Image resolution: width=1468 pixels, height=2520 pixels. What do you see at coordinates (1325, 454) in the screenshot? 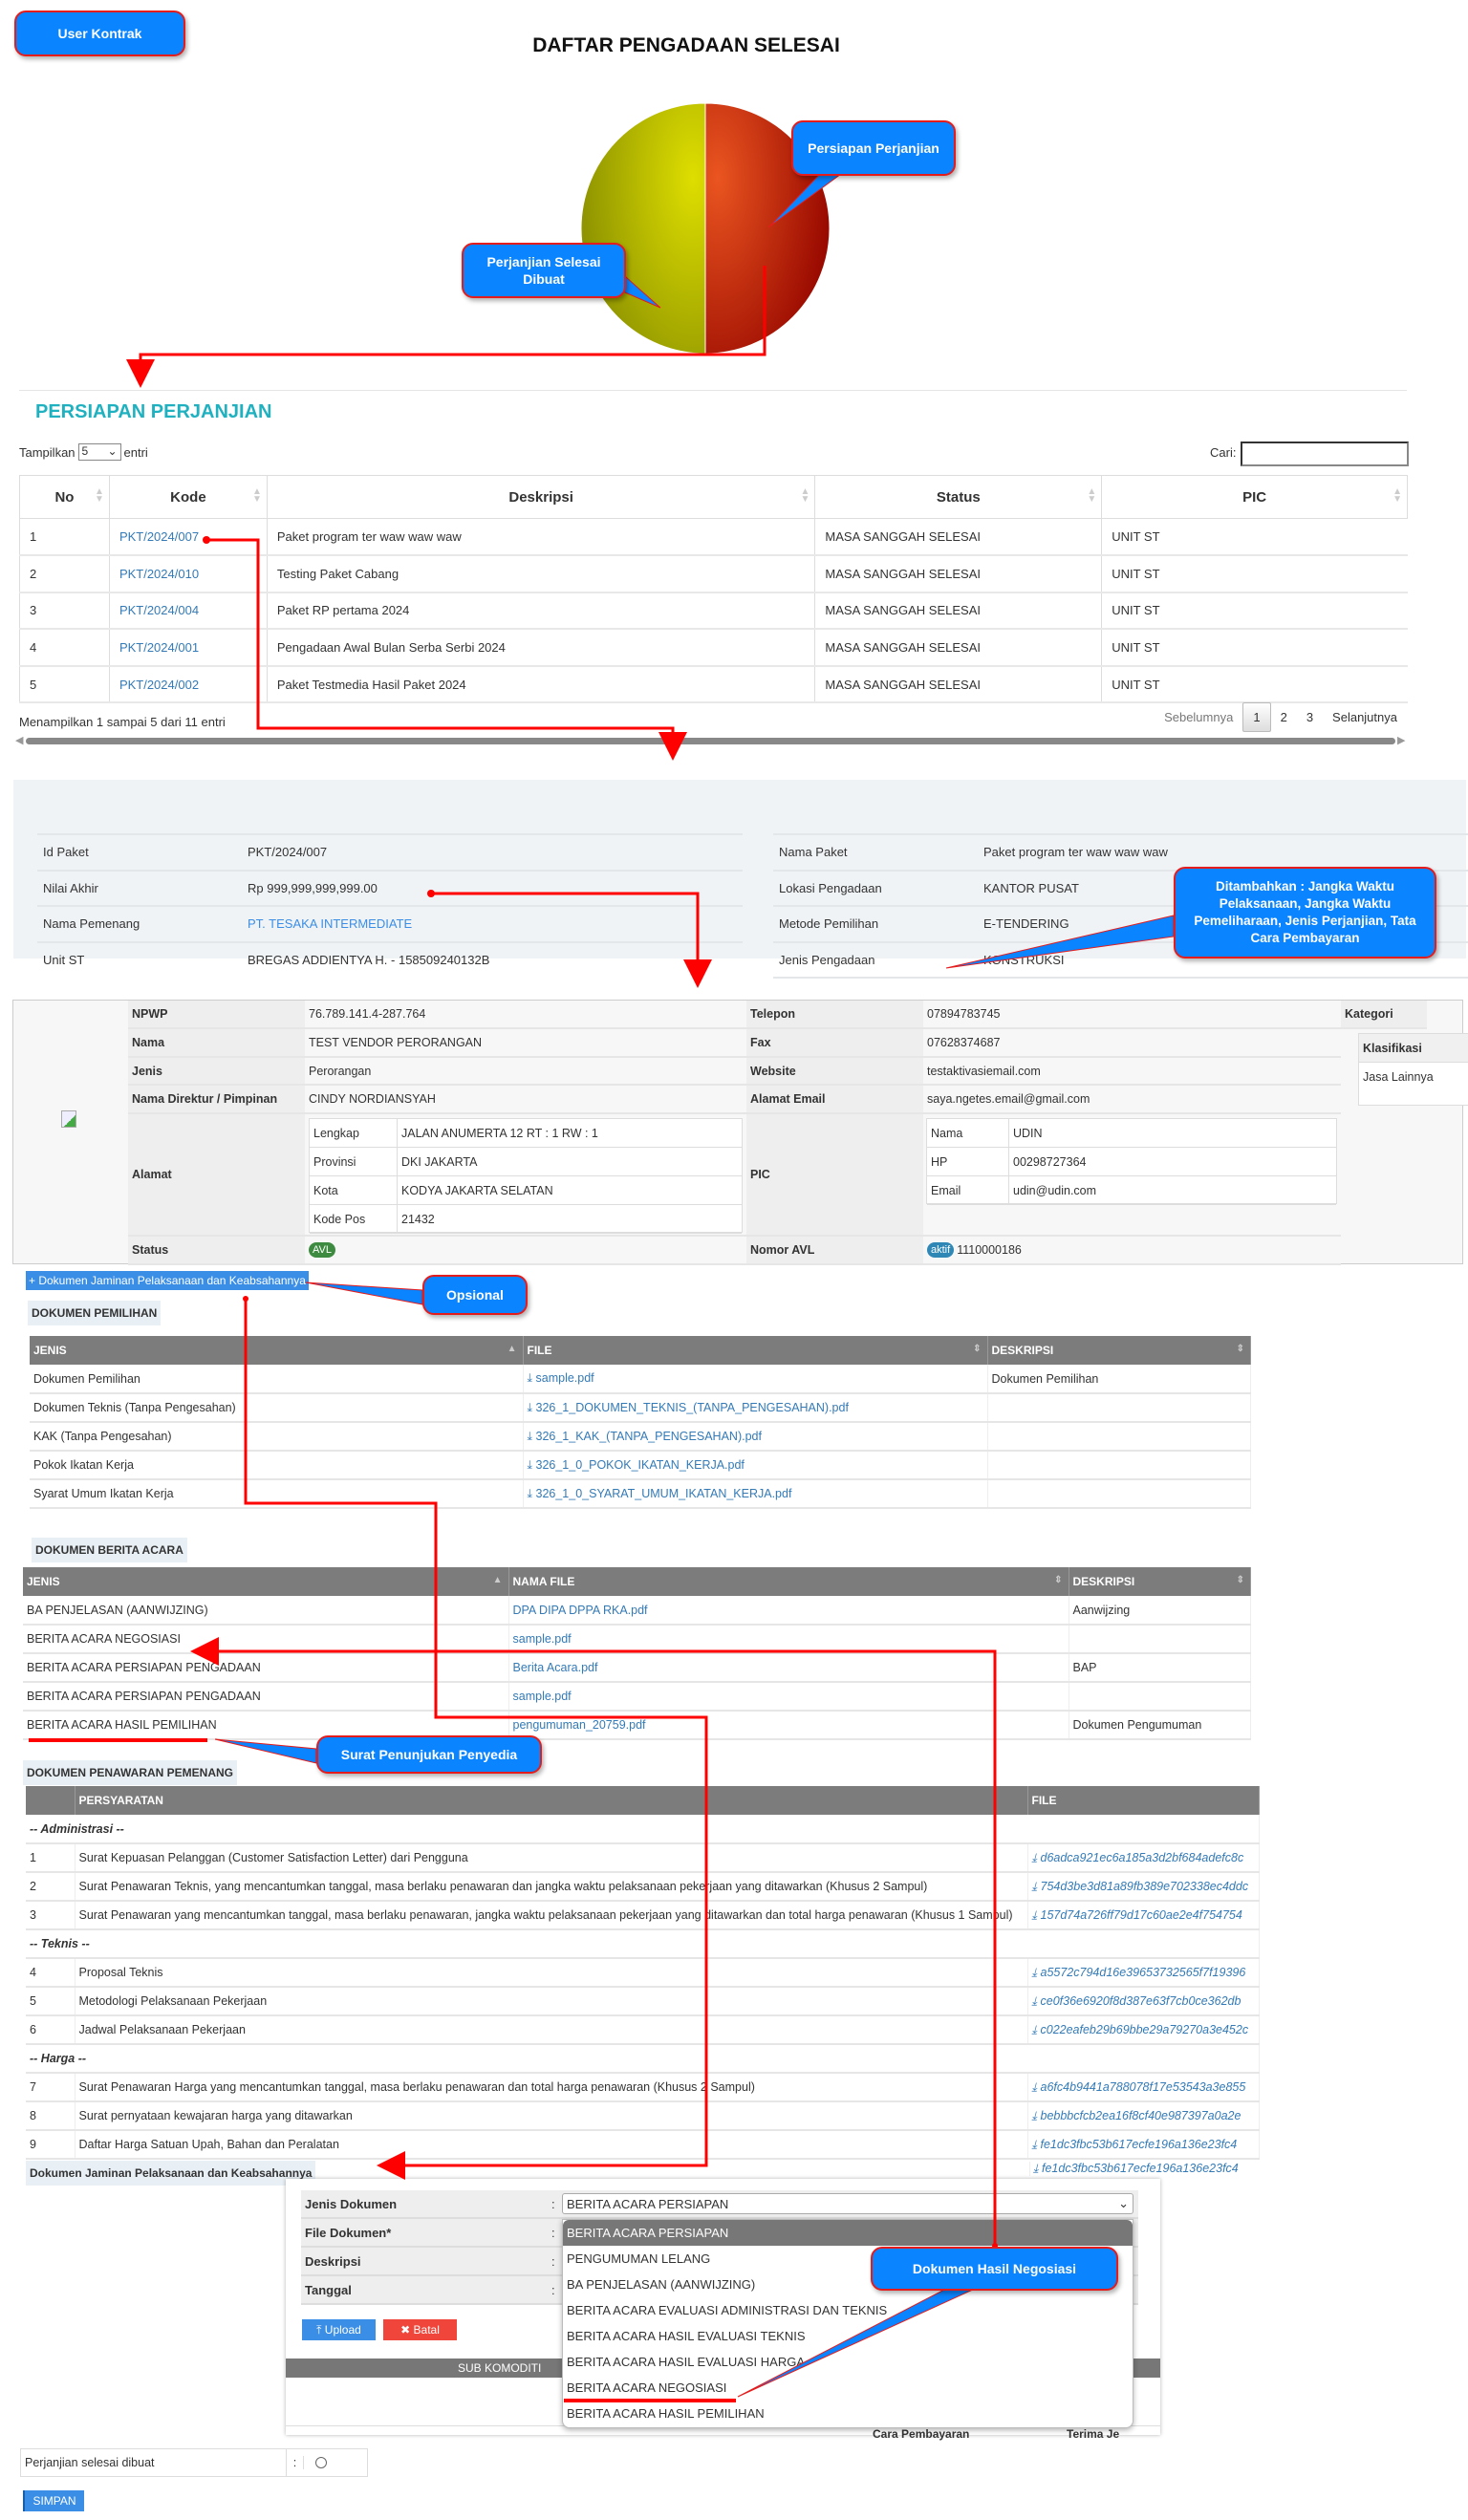
I see `search-input` at bounding box center [1325, 454].